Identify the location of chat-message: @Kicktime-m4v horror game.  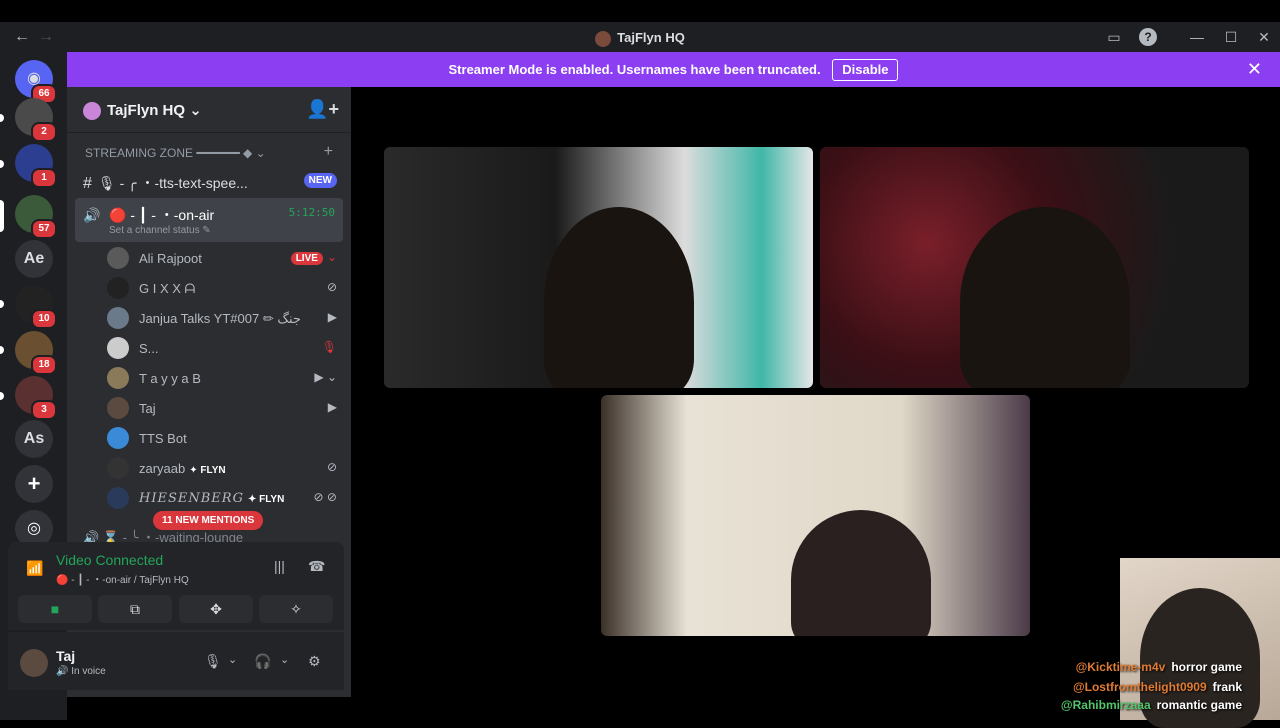
(1159, 667).